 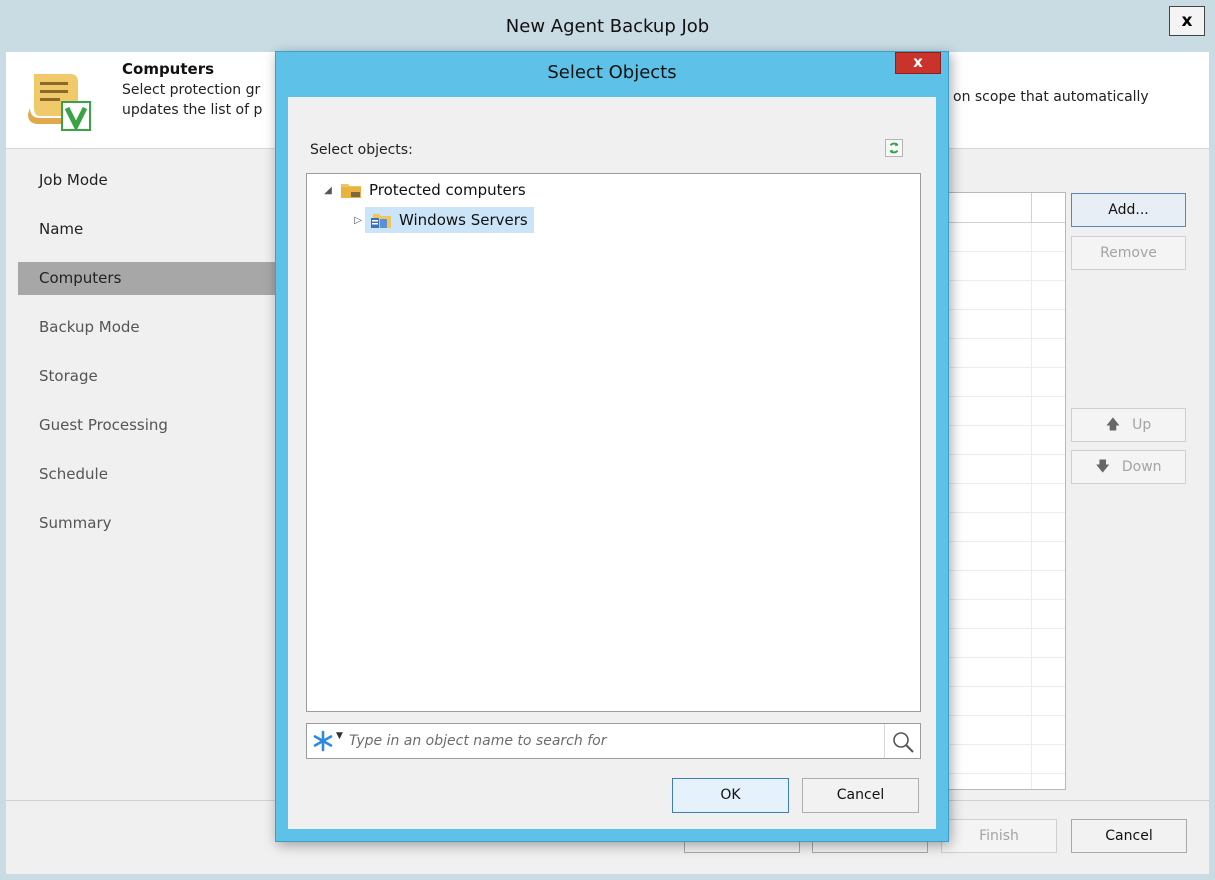 I want to click on server-group-icon, so click(x=381, y=221).